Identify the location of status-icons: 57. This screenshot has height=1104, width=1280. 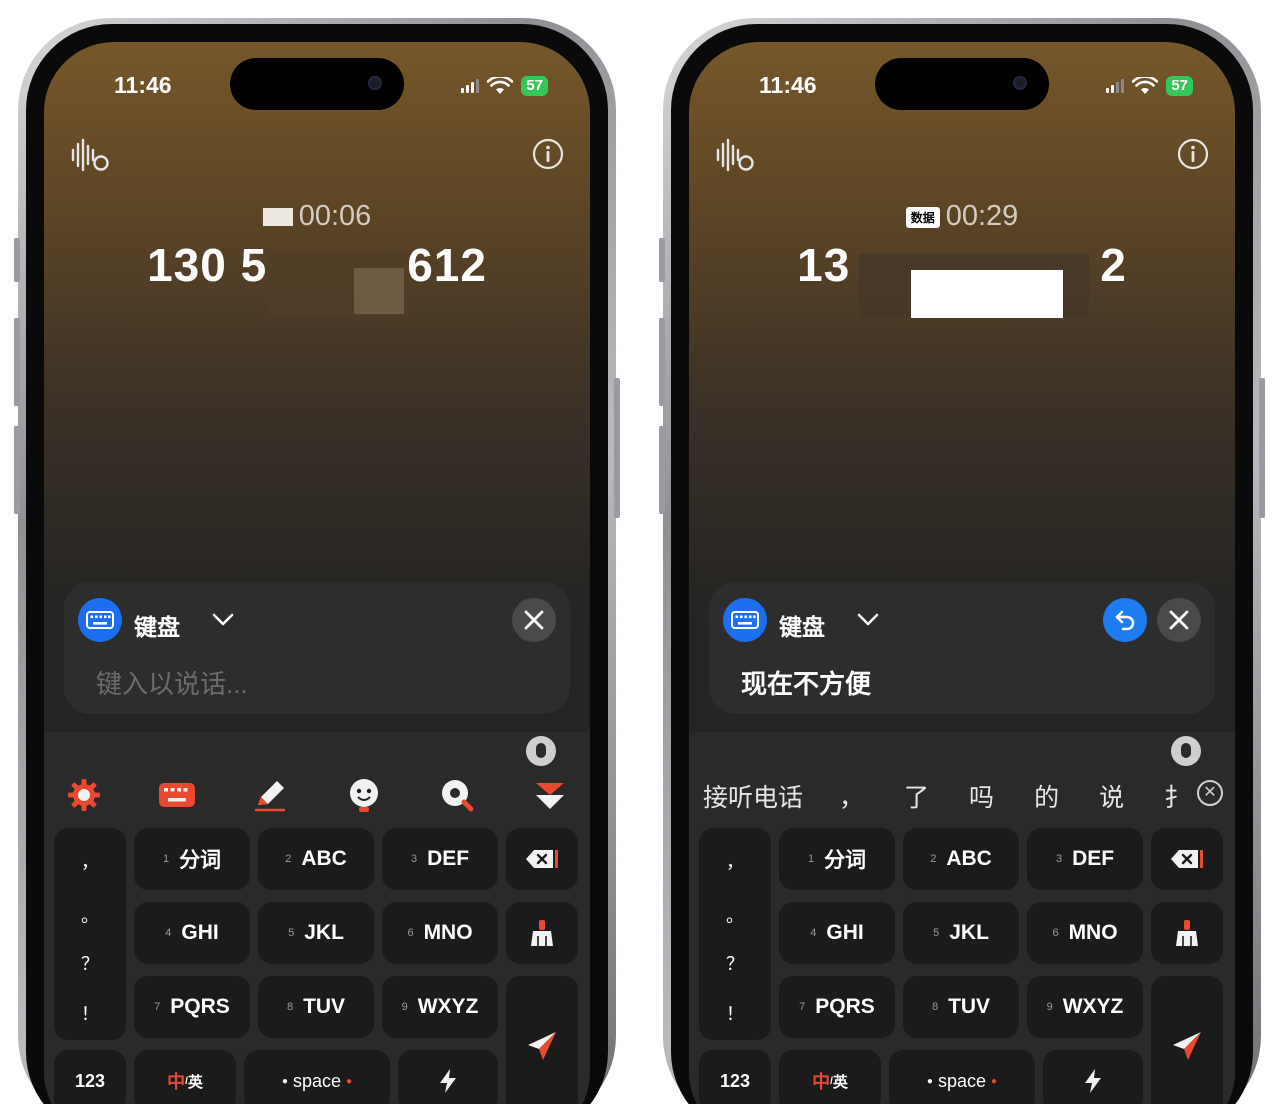
(1149, 86).